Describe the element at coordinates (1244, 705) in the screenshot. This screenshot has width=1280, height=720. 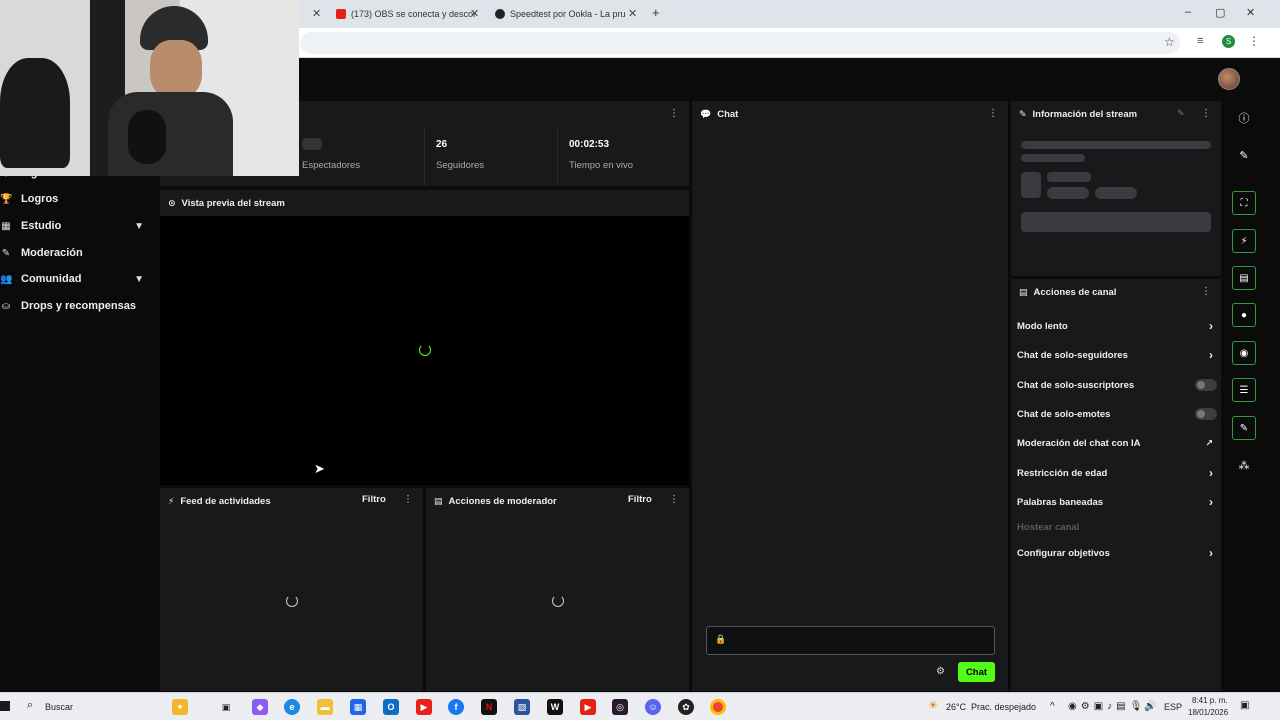
I see `notification-icon: ▣` at that location.